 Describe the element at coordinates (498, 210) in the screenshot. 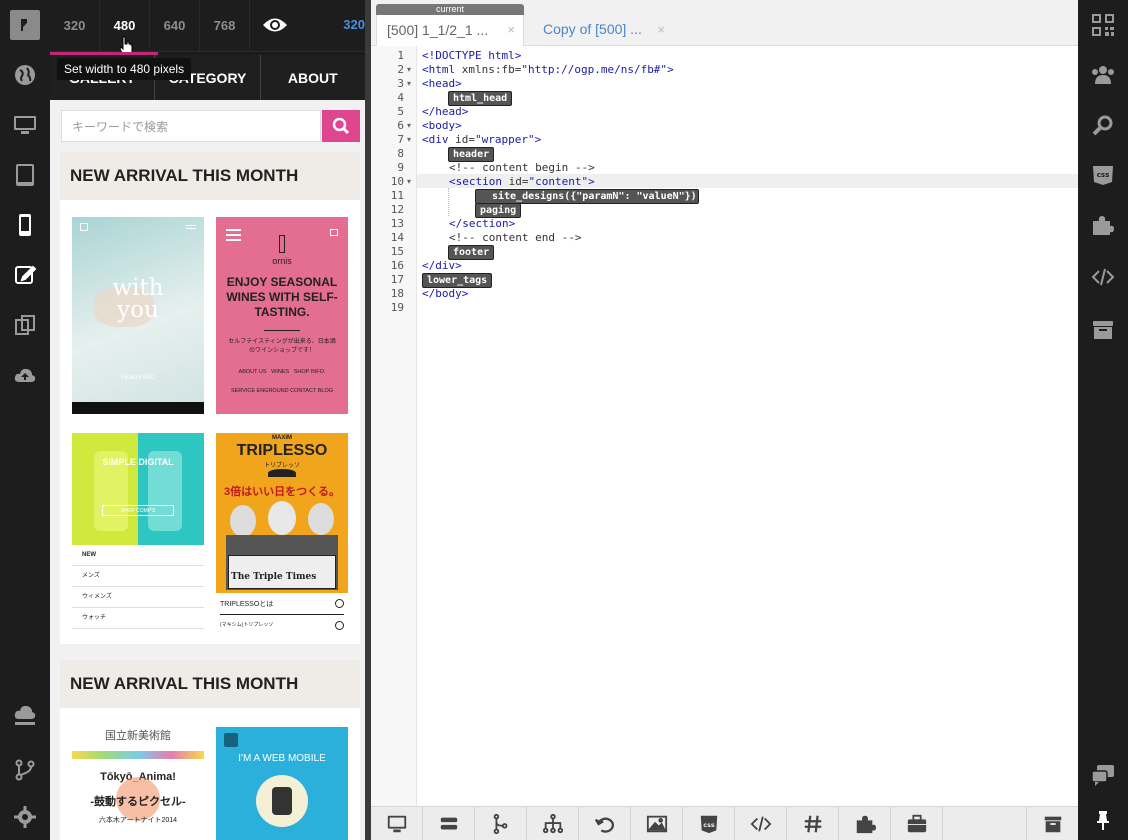

I see `template-tag-paging: paging` at that location.